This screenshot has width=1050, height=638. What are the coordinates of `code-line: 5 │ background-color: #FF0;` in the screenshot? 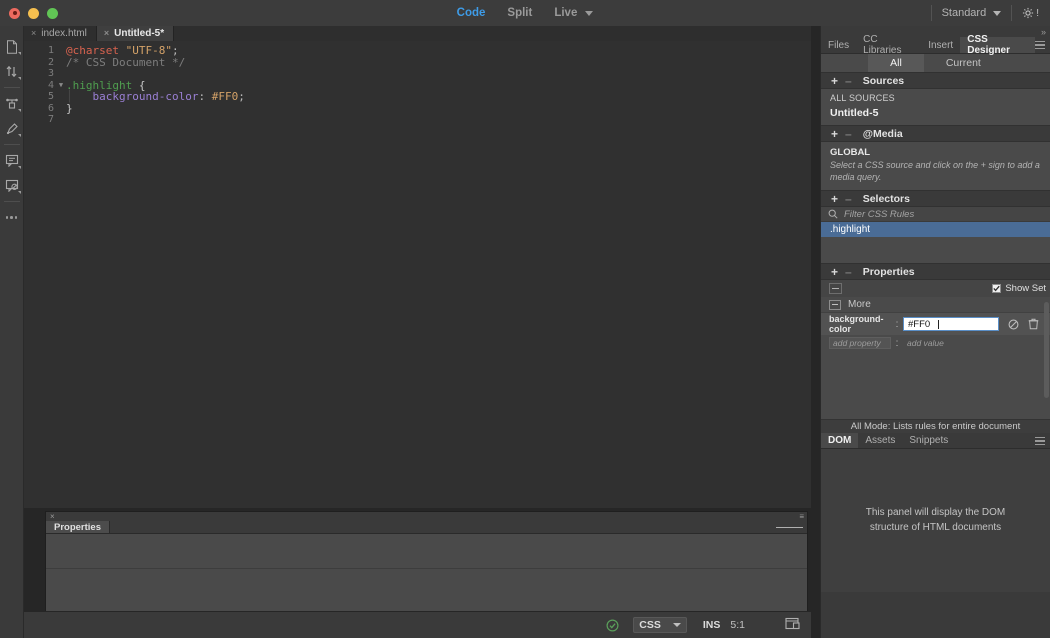 It's located at (417, 97).